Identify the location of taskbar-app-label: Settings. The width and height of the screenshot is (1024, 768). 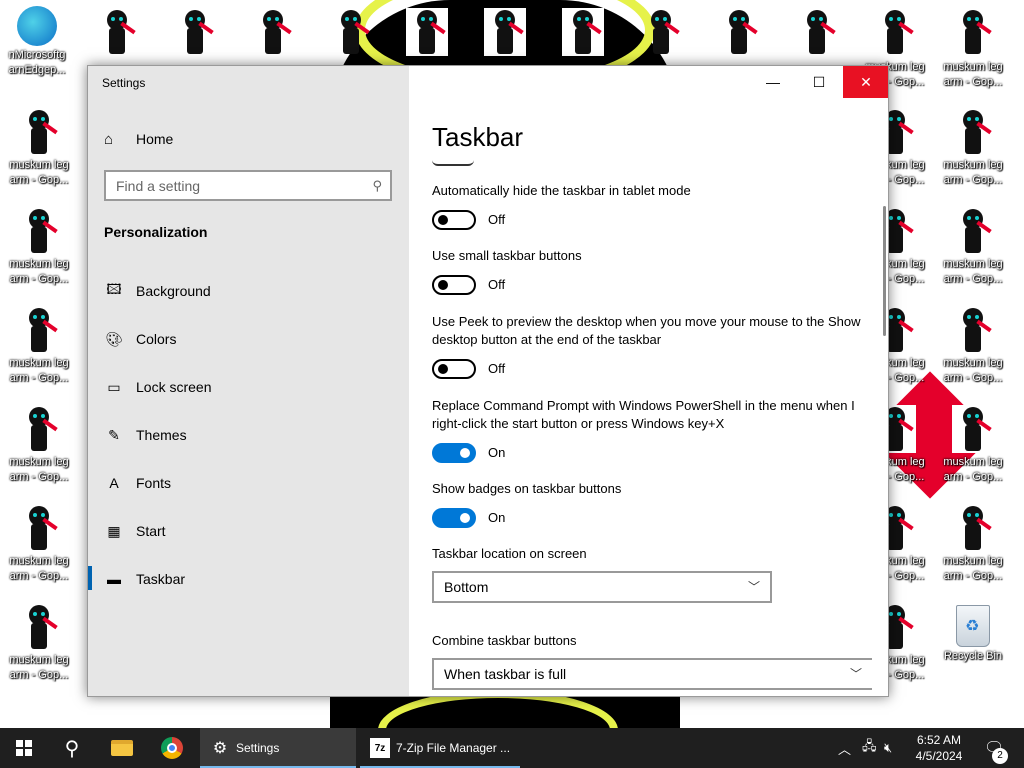
(258, 748).